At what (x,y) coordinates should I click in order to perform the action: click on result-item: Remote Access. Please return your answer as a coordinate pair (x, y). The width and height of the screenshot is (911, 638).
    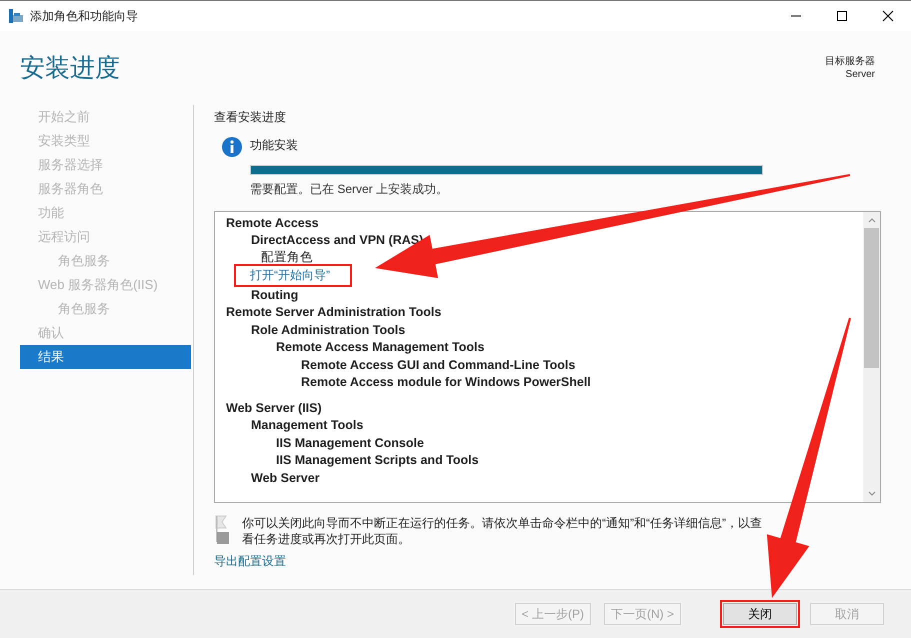
    Looking at the image, I should click on (272, 223).